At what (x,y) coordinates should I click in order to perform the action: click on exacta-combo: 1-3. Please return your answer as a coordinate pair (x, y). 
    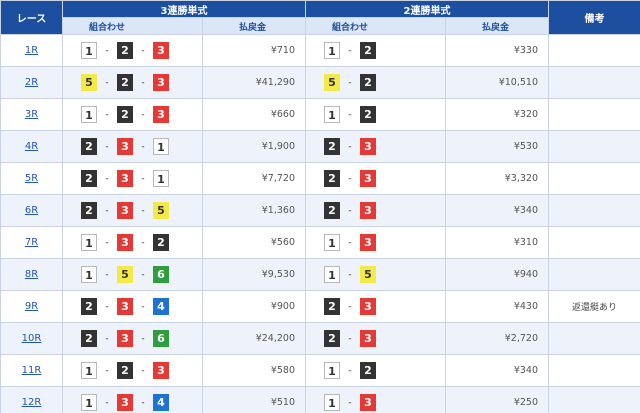
    Looking at the image, I should click on (375, 399).